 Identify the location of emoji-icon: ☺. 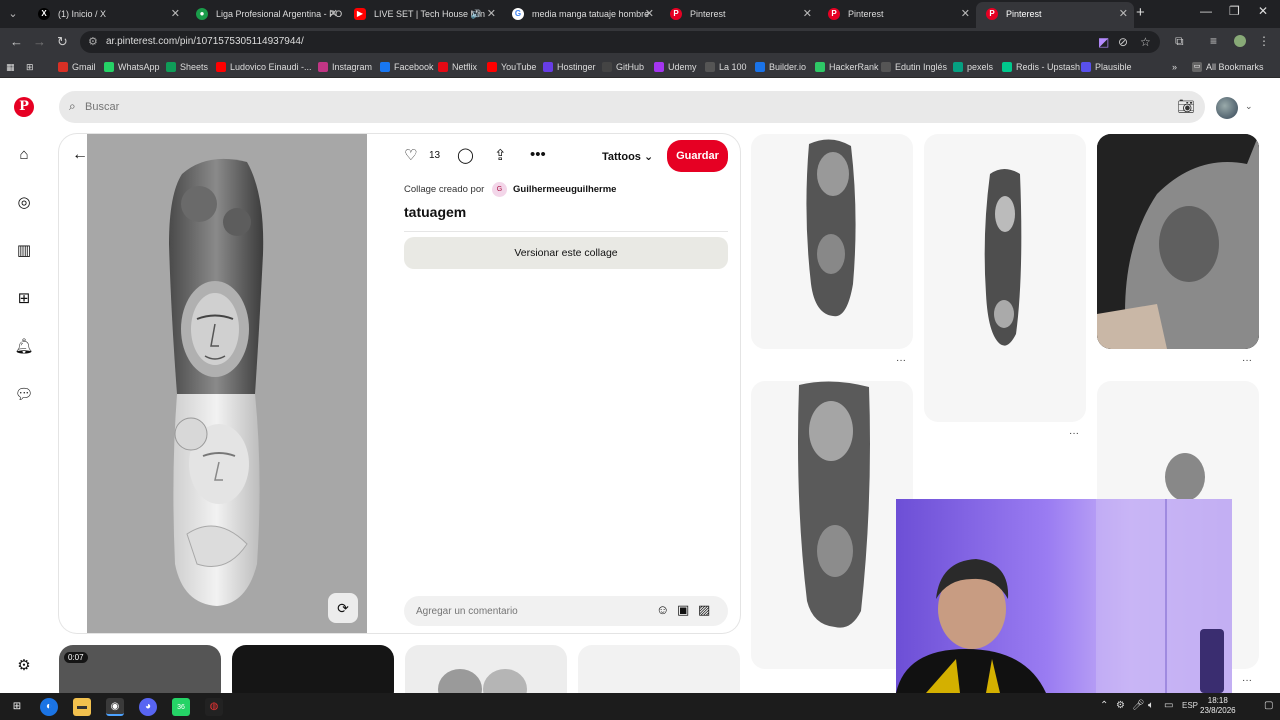
(662, 609).